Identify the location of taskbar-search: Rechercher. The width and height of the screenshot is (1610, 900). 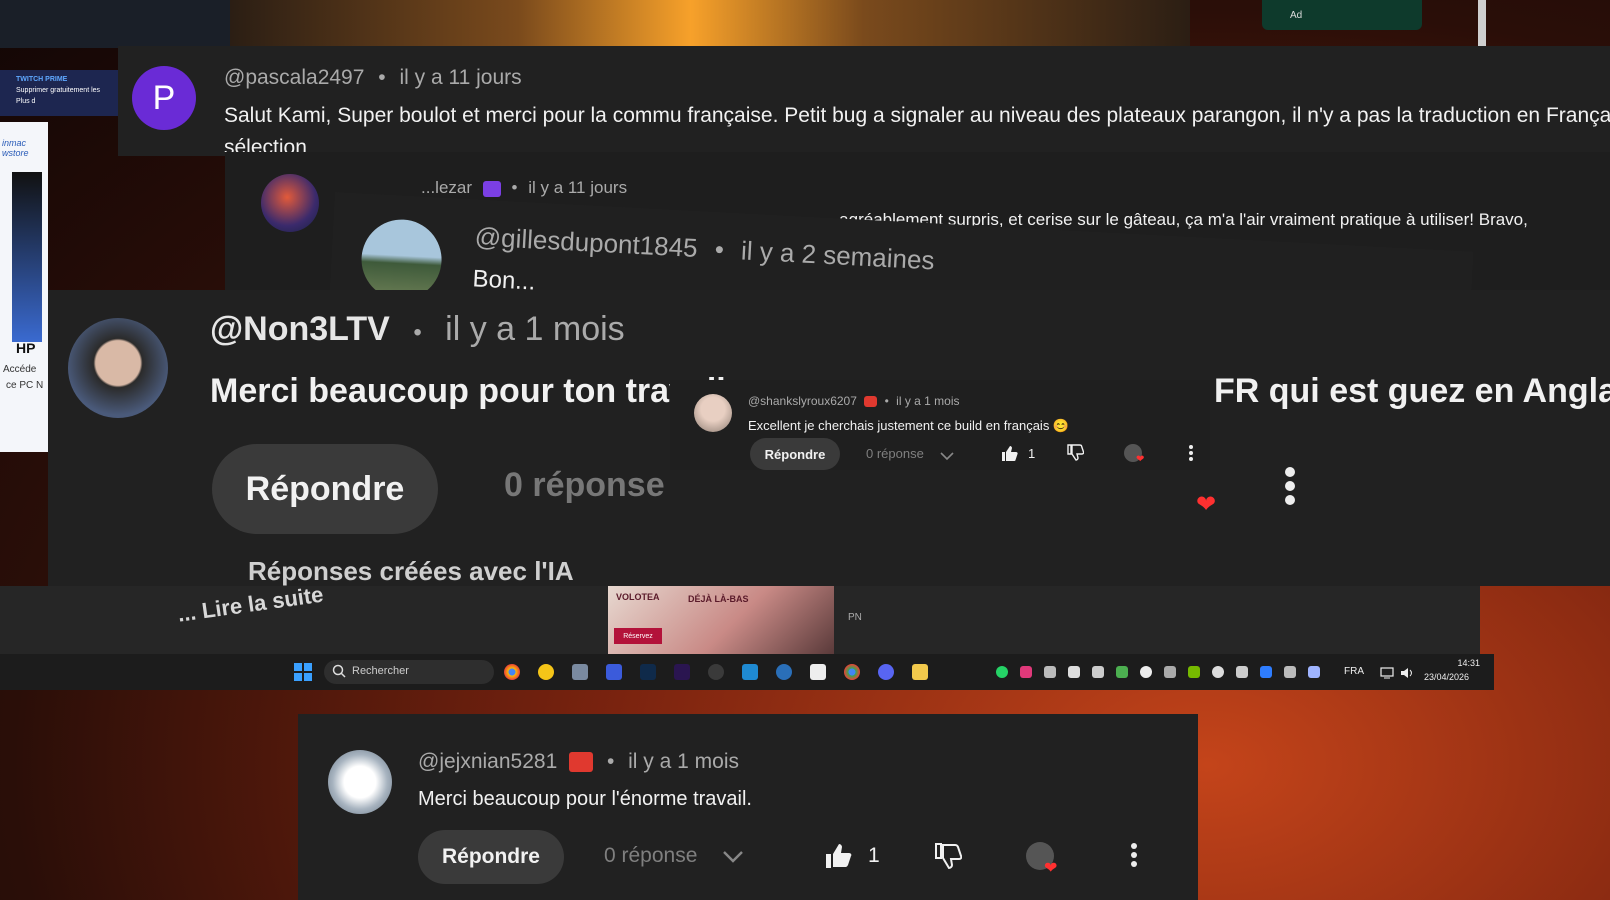
(409, 672).